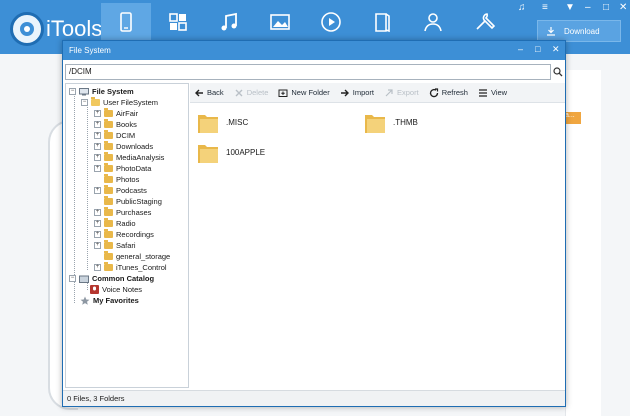  I want to click on tree-node-my-favorites: My Favorites, so click(109, 300).